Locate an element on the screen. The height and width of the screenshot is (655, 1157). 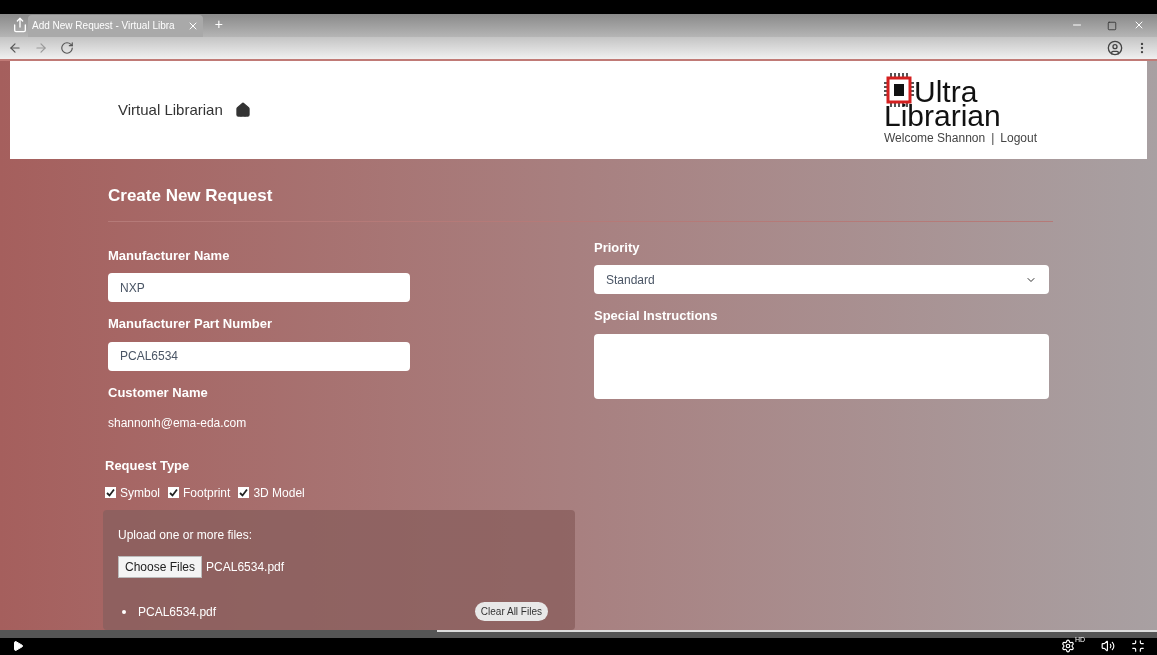
reload-icon is located at coordinates (67, 48).